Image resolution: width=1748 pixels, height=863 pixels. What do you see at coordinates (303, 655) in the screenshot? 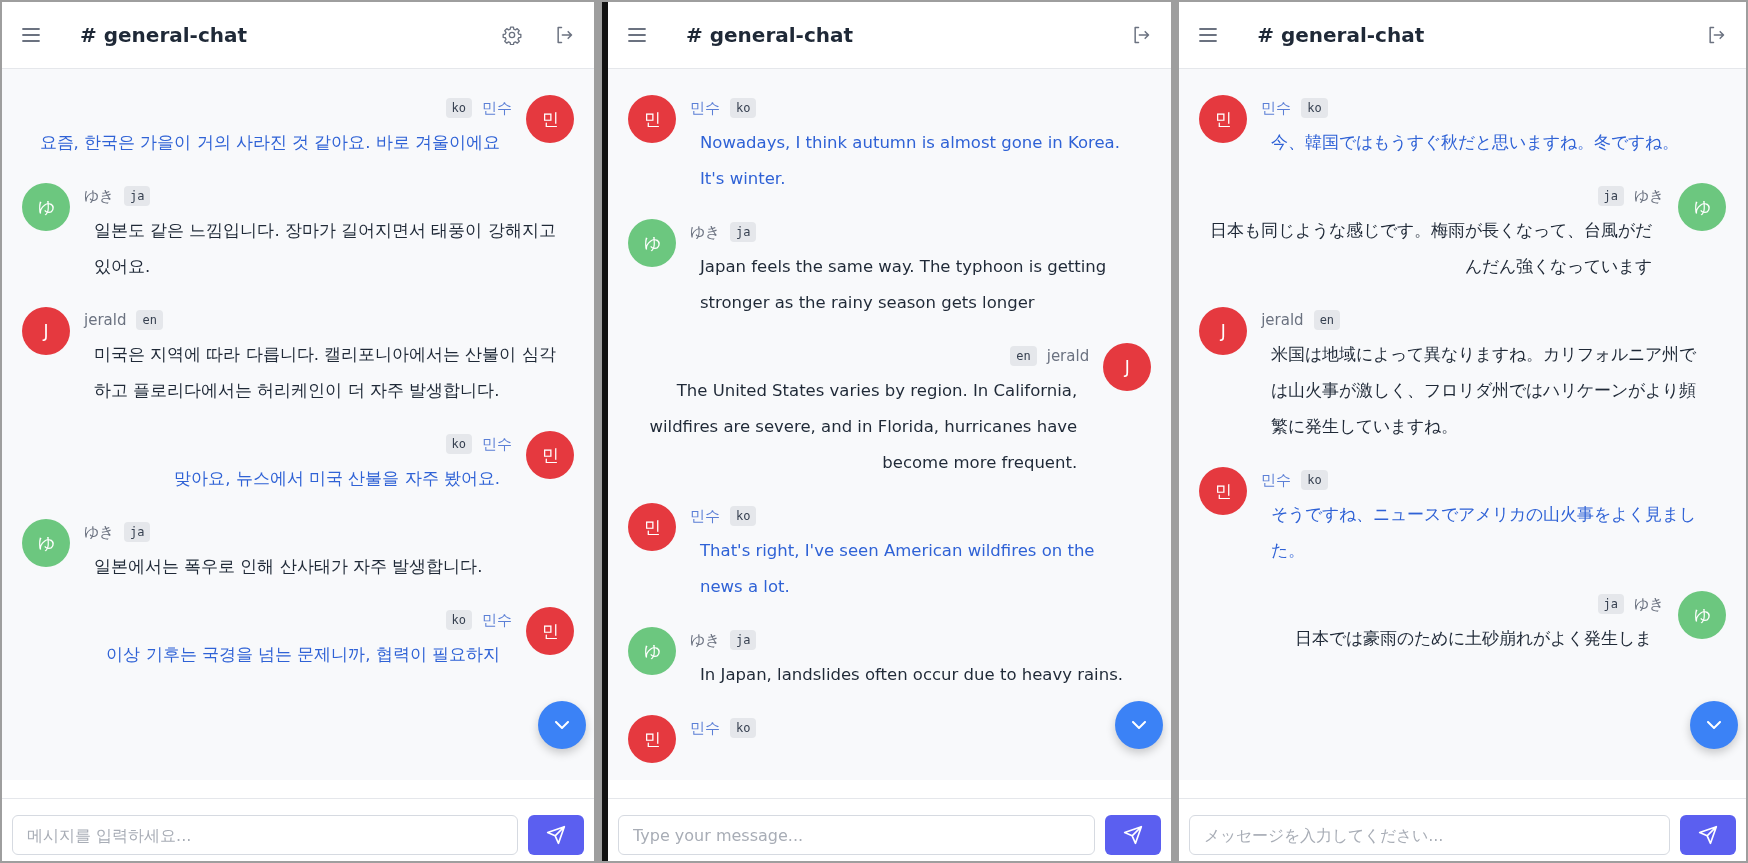
I see `message-text: 이상 기후는 국경을 넘는 문제니까, 협력이 필요하지` at bounding box center [303, 655].